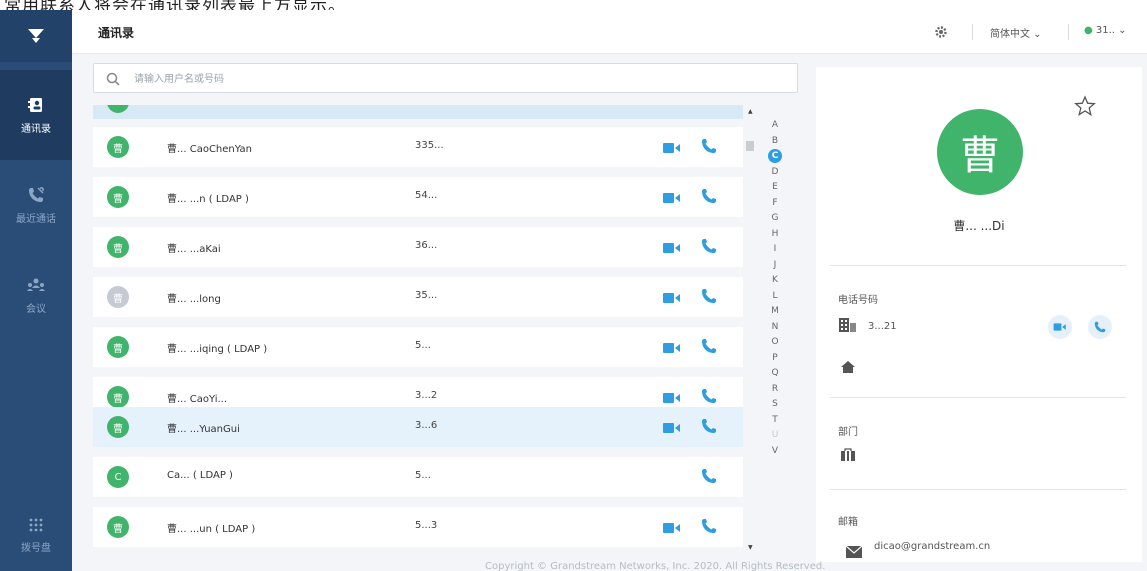 Image resolution: width=1147 pixels, height=571 pixels. What do you see at coordinates (775, 126) in the screenshot?
I see `index-letter: A` at bounding box center [775, 126].